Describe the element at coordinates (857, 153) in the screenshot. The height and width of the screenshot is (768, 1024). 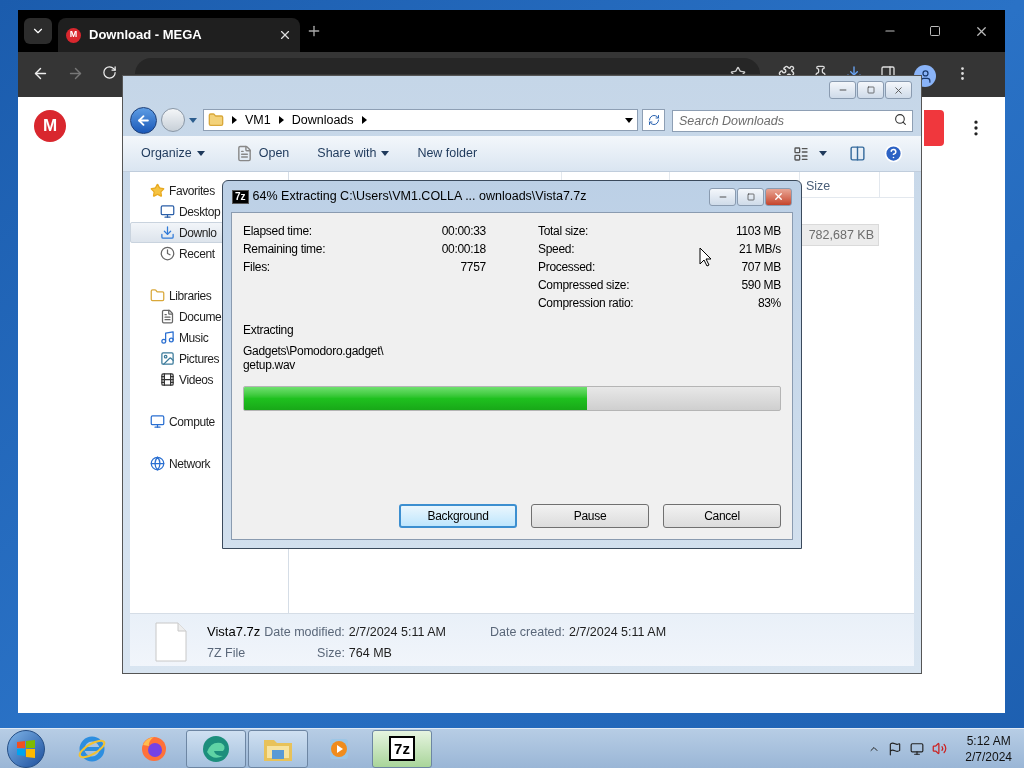
I see `preview-pane-icon` at that location.